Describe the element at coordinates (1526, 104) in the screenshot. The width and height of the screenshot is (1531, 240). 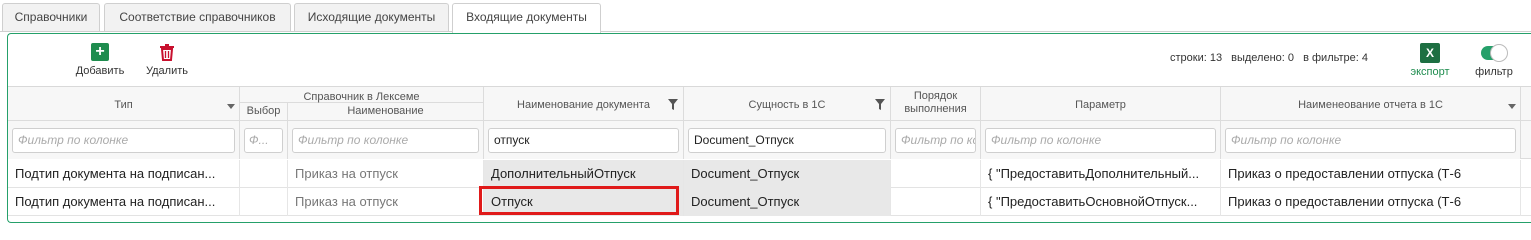
I see `column-header-overflow` at that location.